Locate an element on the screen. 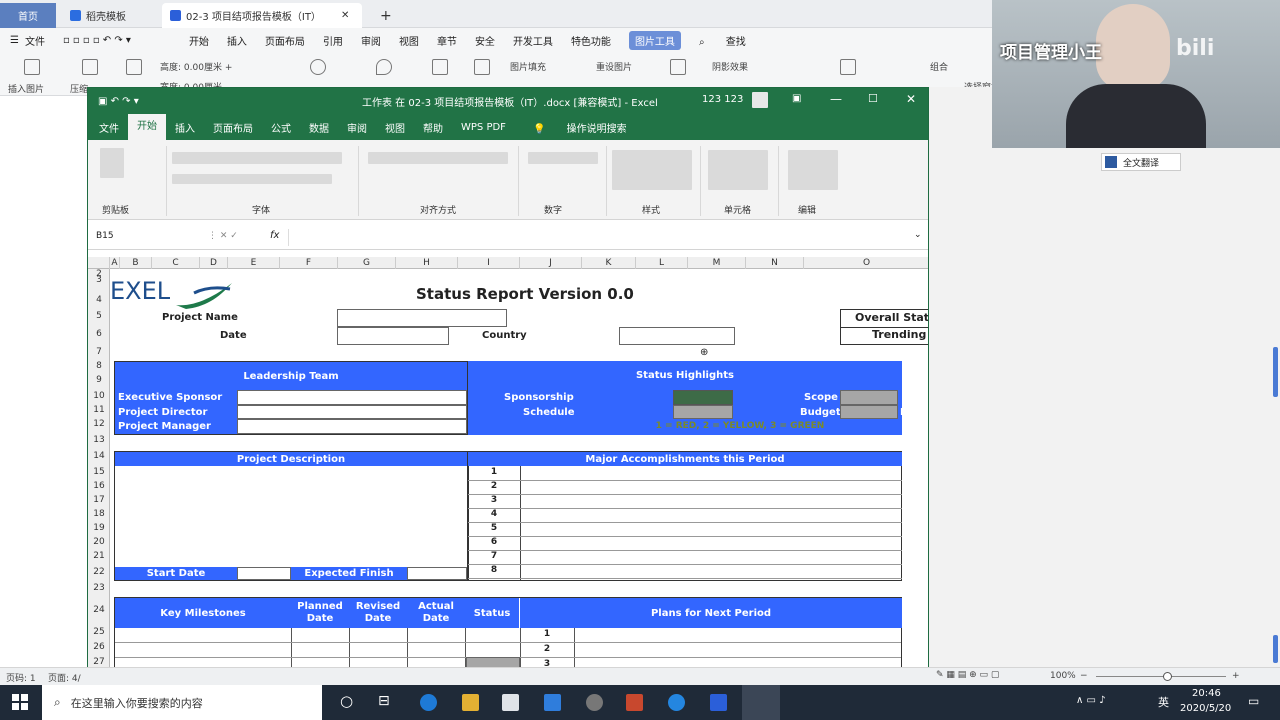  store-icon is located at coordinates (510, 702).